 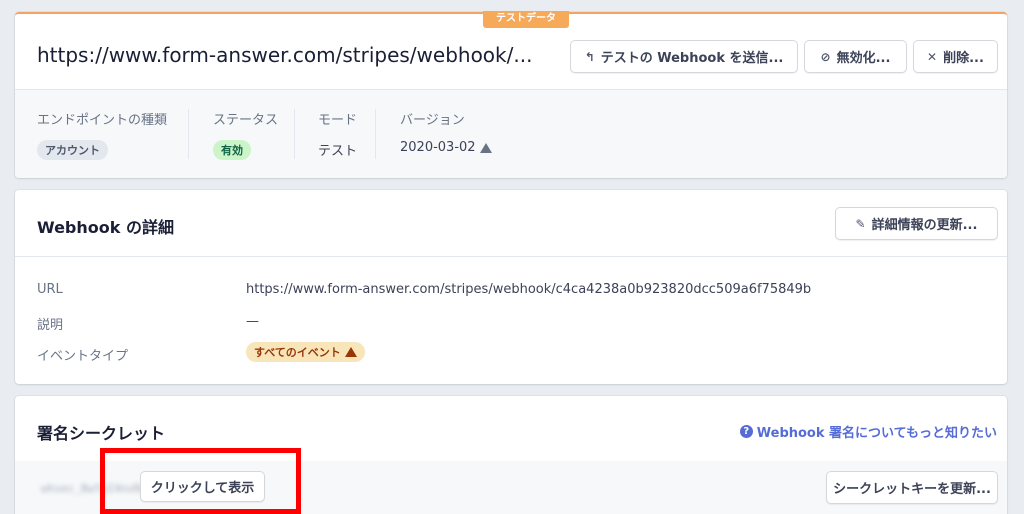 What do you see at coordinates (246, 120) in the screenshot?
I see `status-label: ステータス` at bounding box center [246, 120].